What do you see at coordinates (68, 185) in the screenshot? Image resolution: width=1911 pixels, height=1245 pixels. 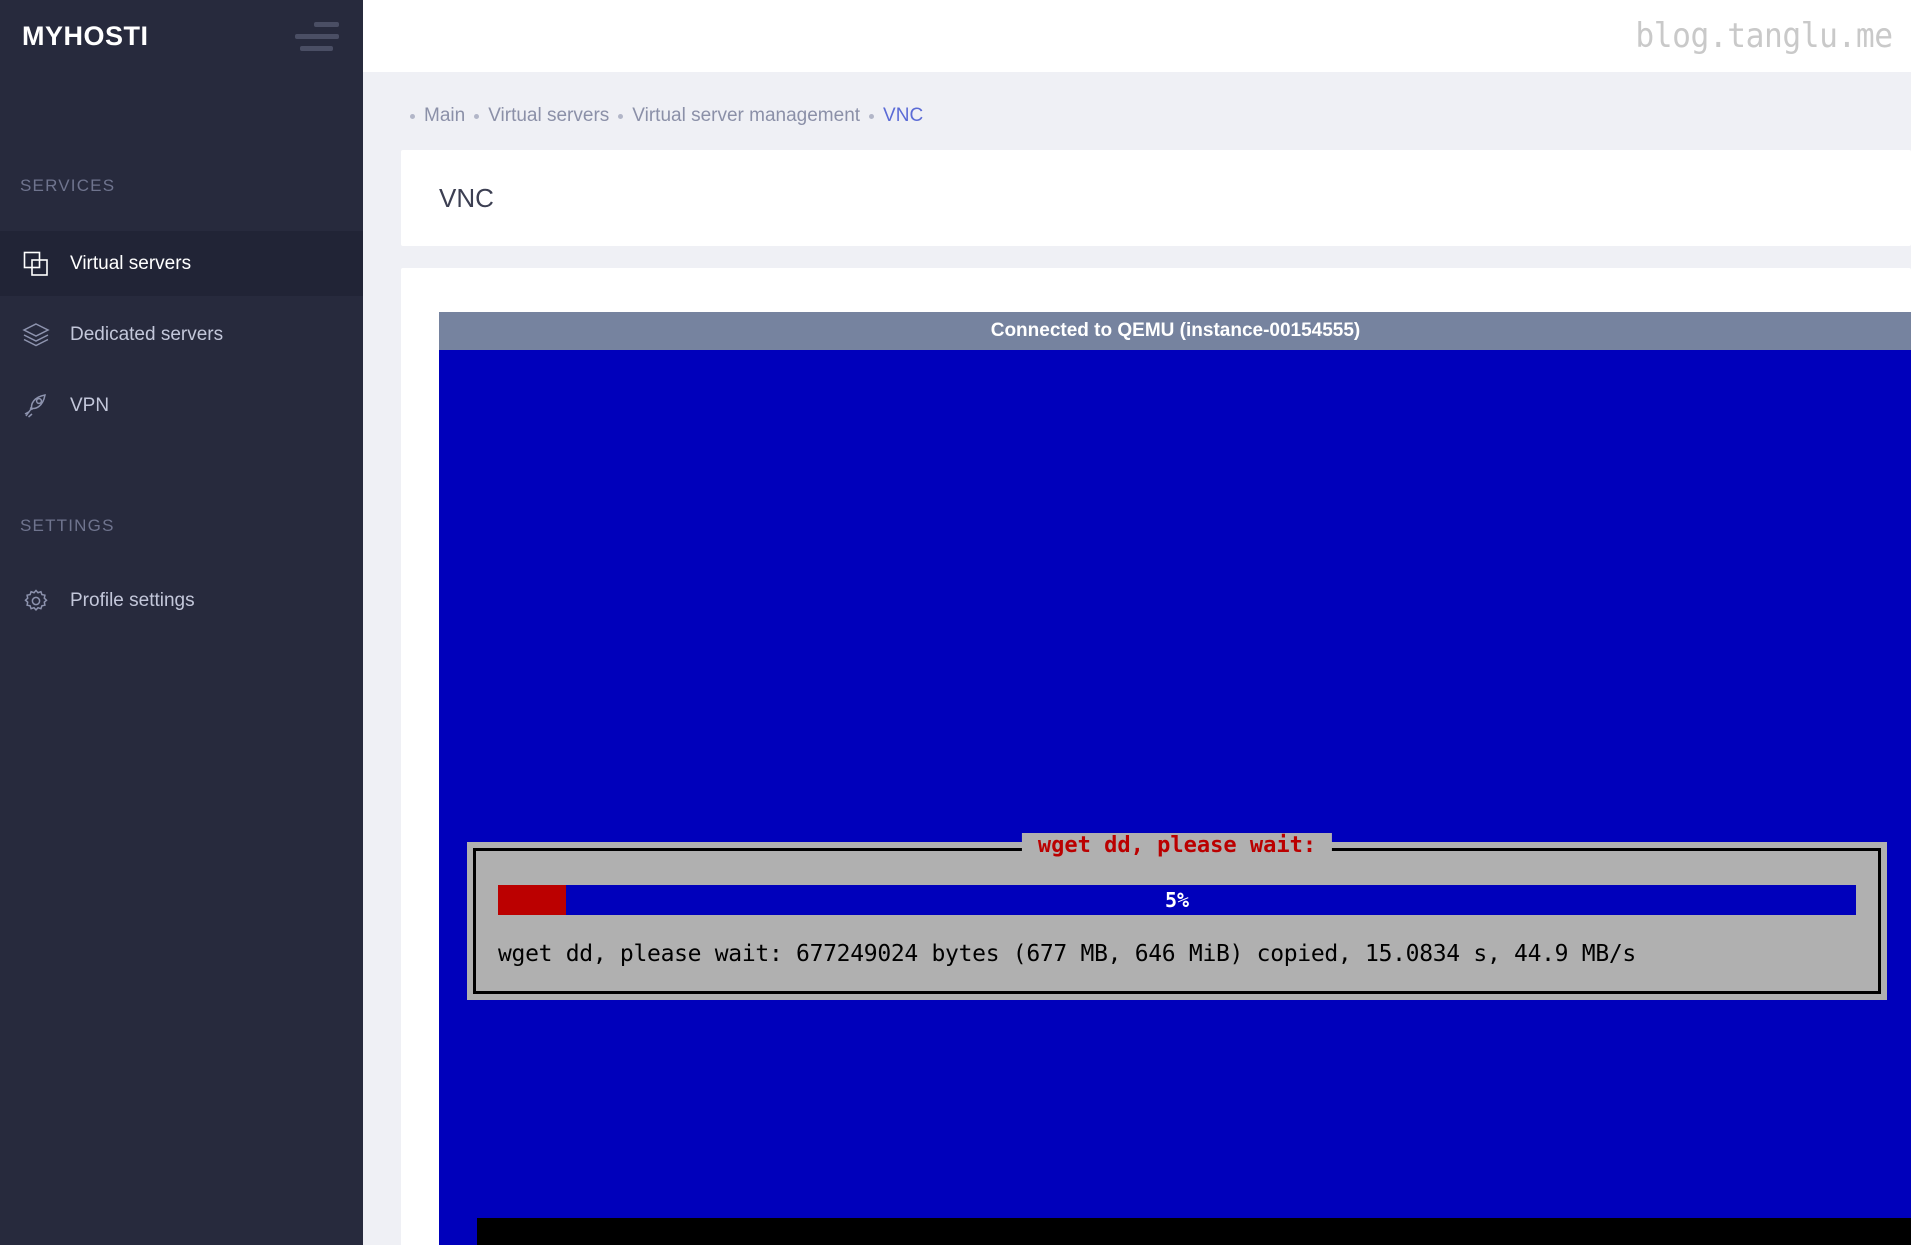 I see `sidebar-section-services-label: SERVICES` at bounding box center [68, 185].